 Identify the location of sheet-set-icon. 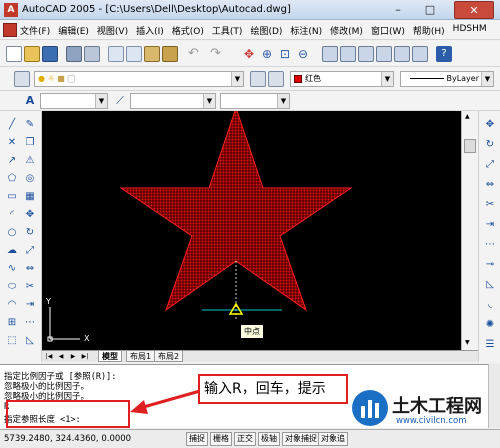
(384, 54).